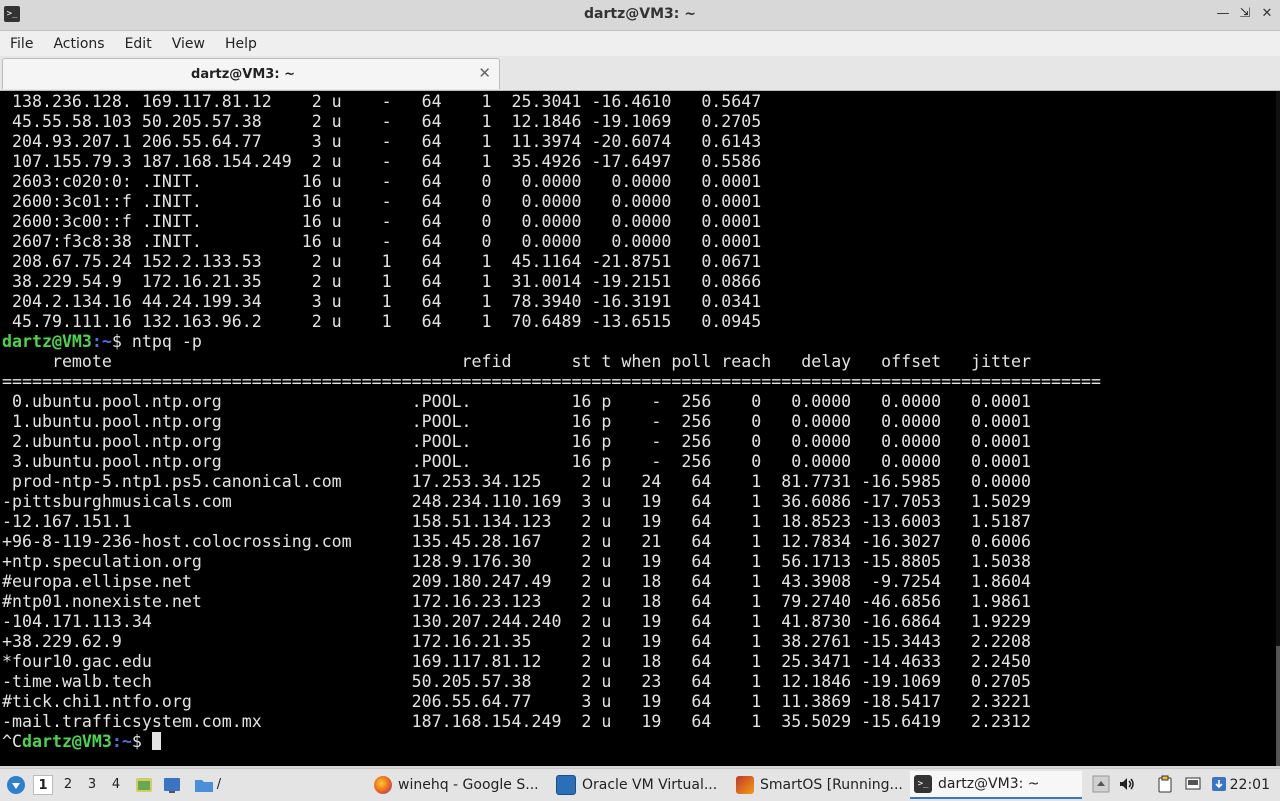  What do you see at coordinates (188, 44) in the screenshot?
I see `menu-view: View` at bounding box center [188, 44].